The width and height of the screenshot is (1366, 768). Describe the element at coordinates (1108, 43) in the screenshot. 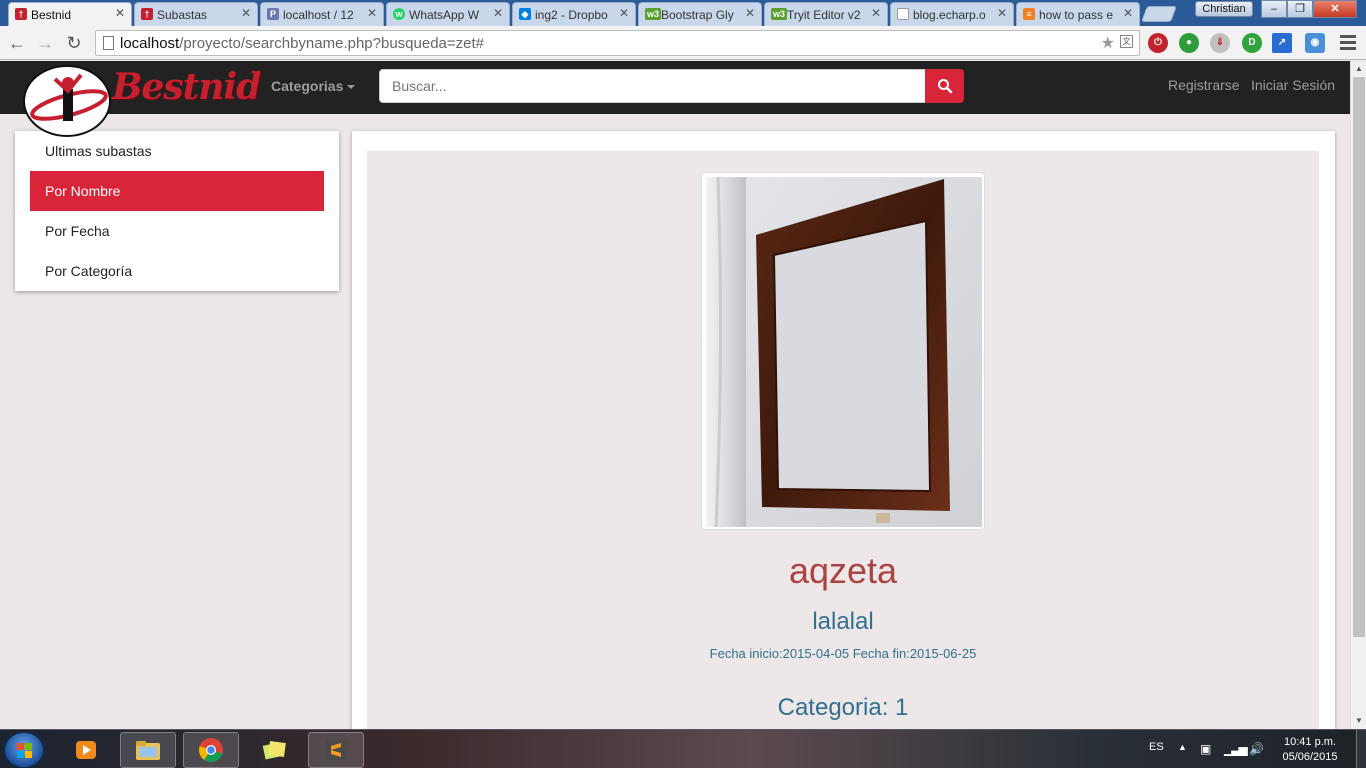

I see `bookmark-star-icon: ★` at that location.